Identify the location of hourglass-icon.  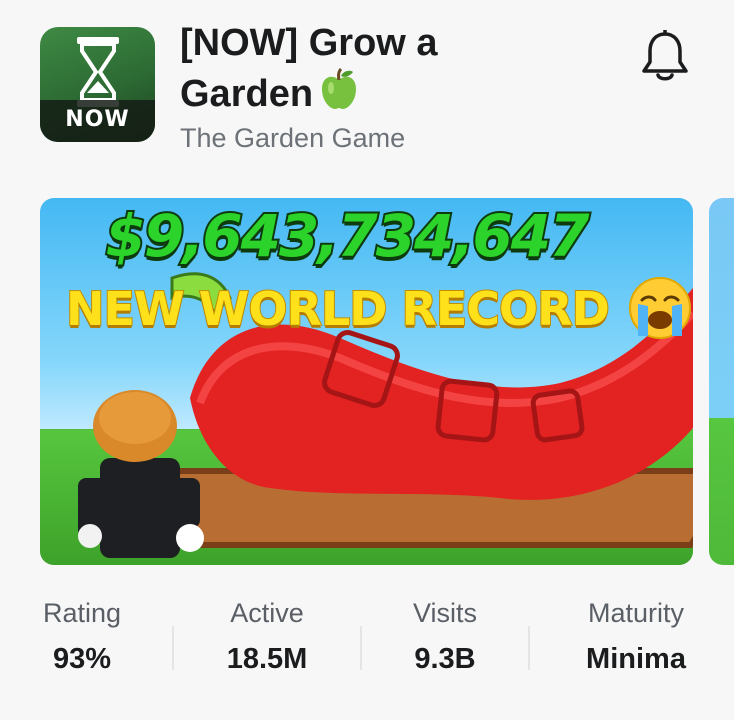
(98, 72).